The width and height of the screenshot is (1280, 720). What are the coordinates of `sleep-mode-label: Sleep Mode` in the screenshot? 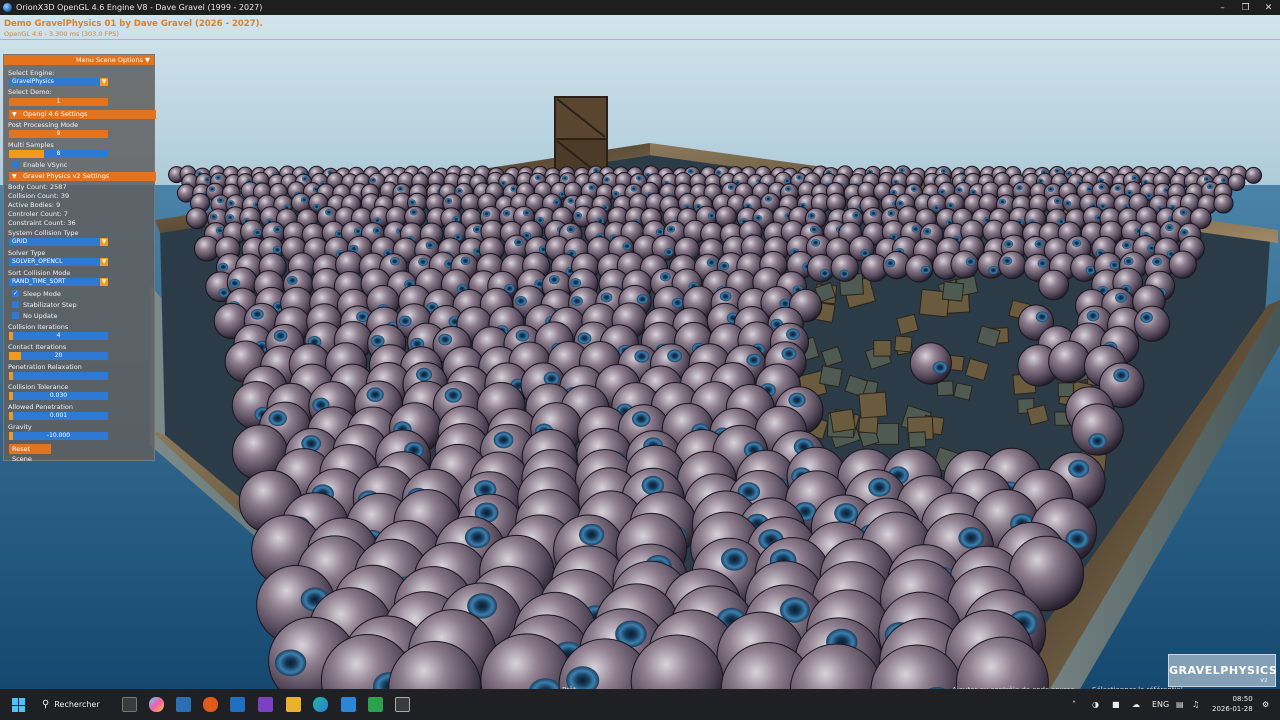 It's located at (42, 294).